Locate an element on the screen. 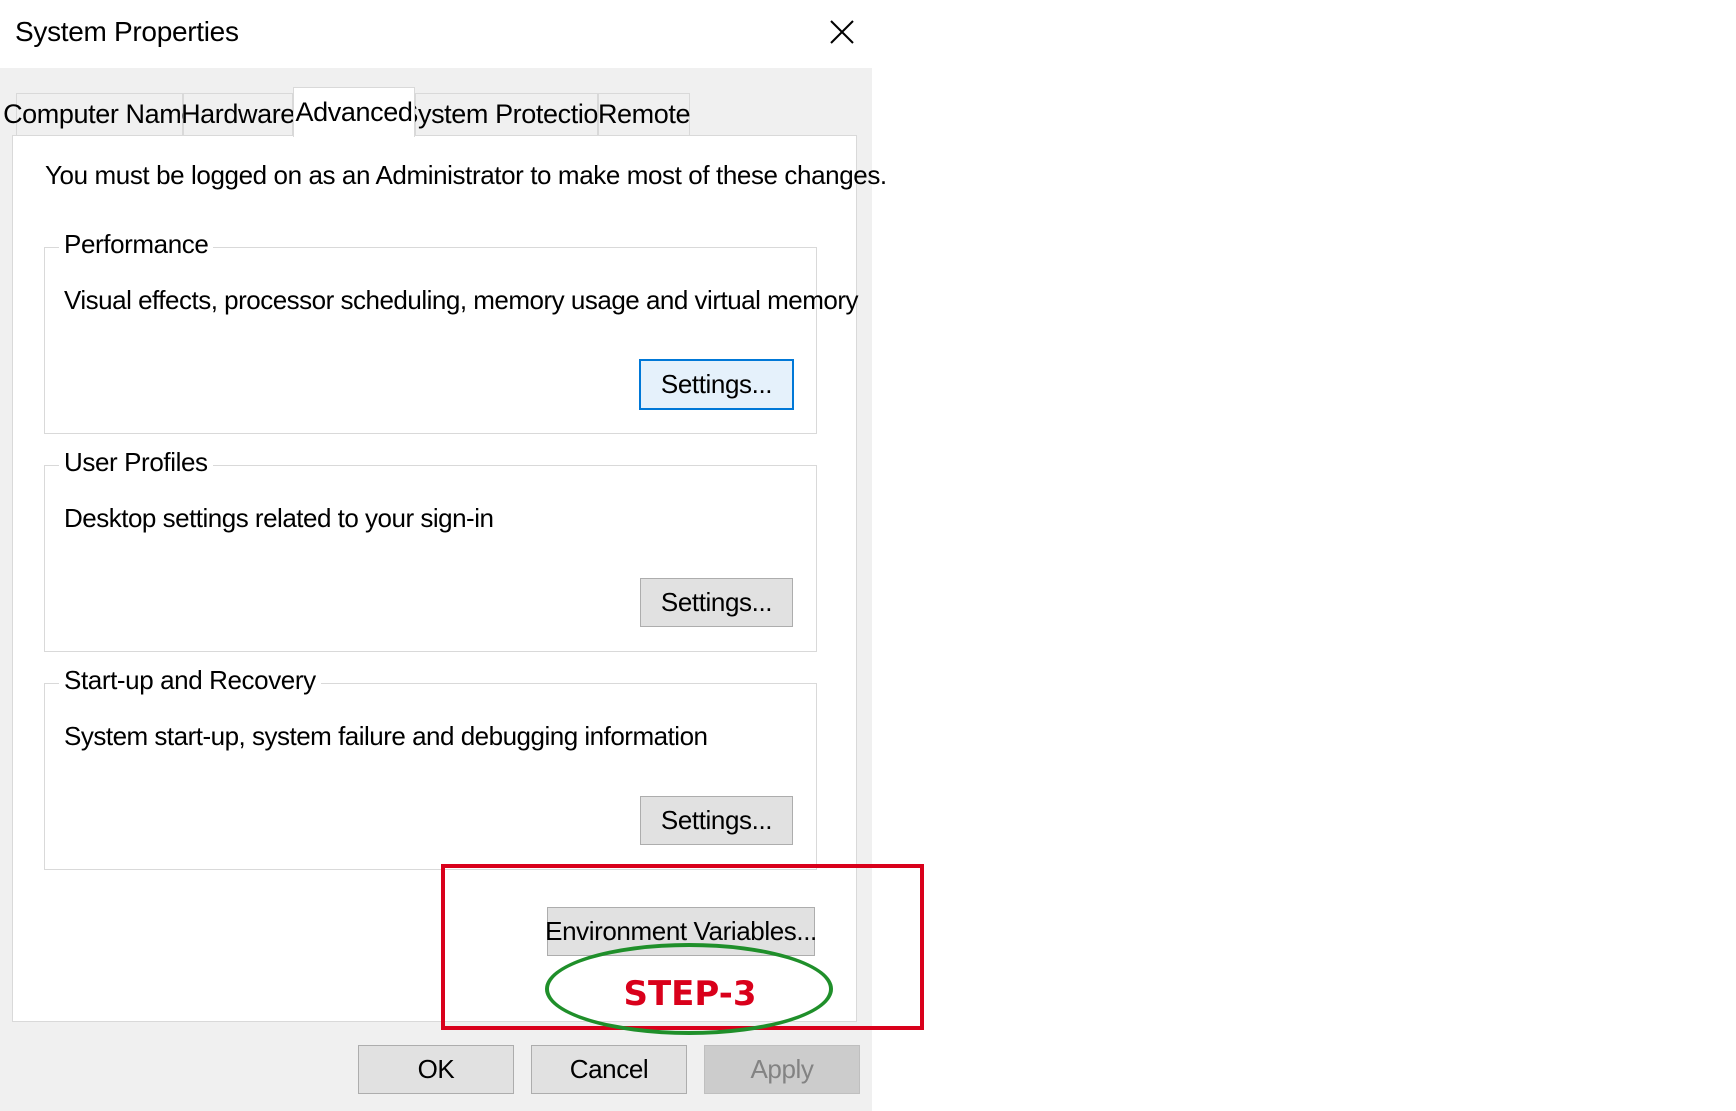  apply-button: Apply is located at coordinates (782, 1069).